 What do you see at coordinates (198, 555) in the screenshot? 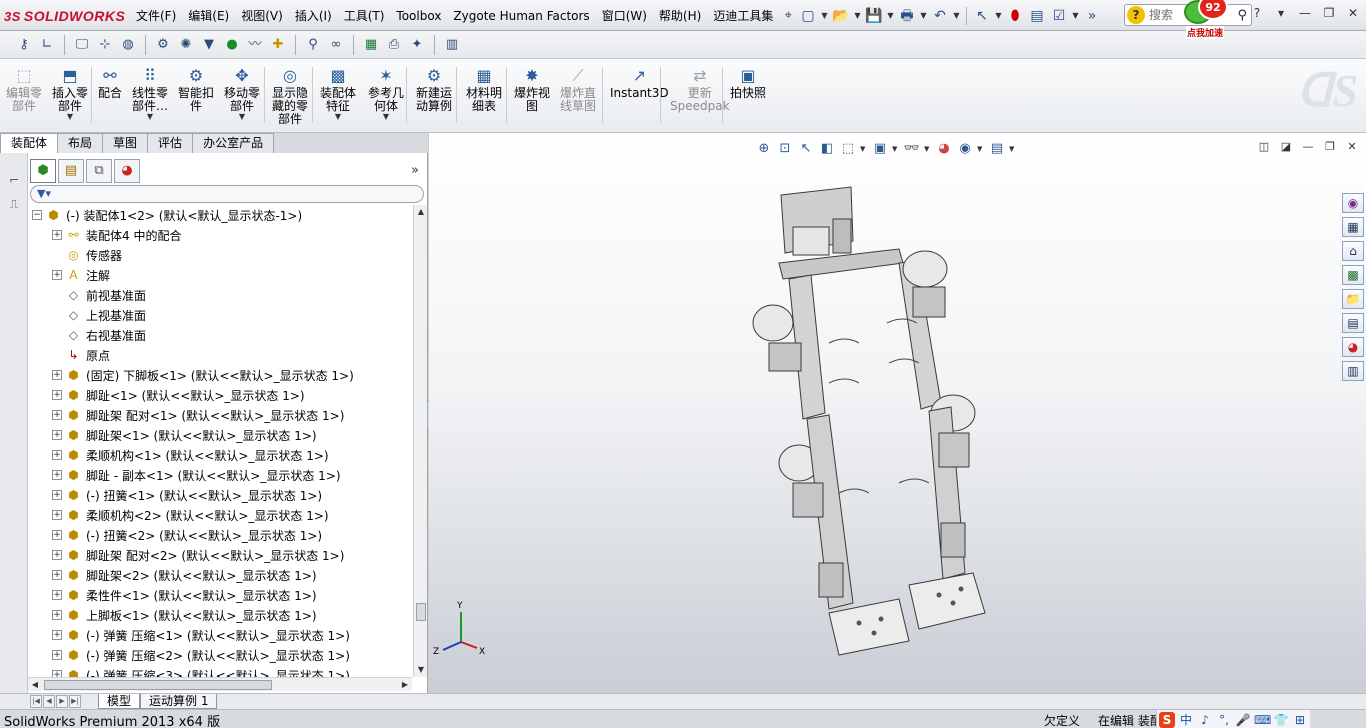
I see `tree-item: + ⬢ 脚趾架 配对<2> (默认<<默认>_显示状态 1>)` at bounding box center [198, 555].